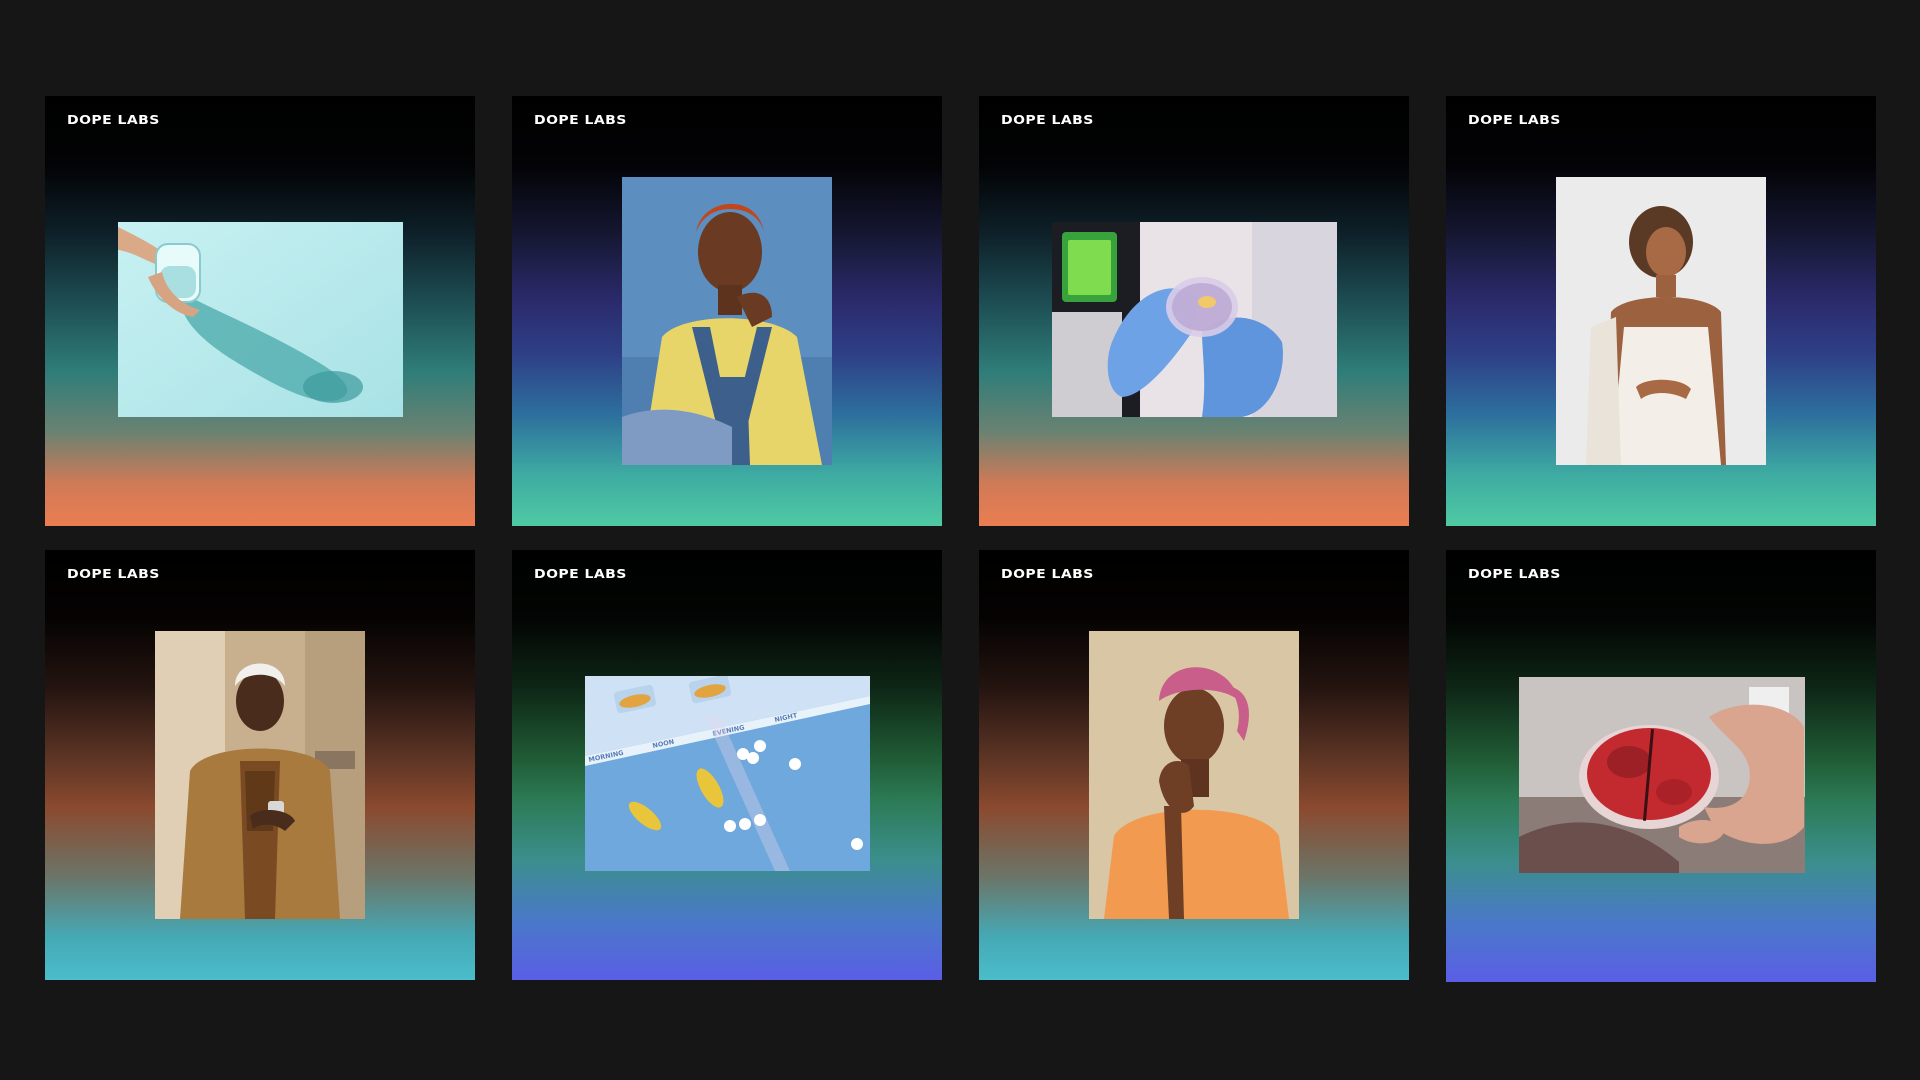  Describe the element at coordinates (1662, 775) in the screenshot. I see `photo-red-petri-dish` at that location.